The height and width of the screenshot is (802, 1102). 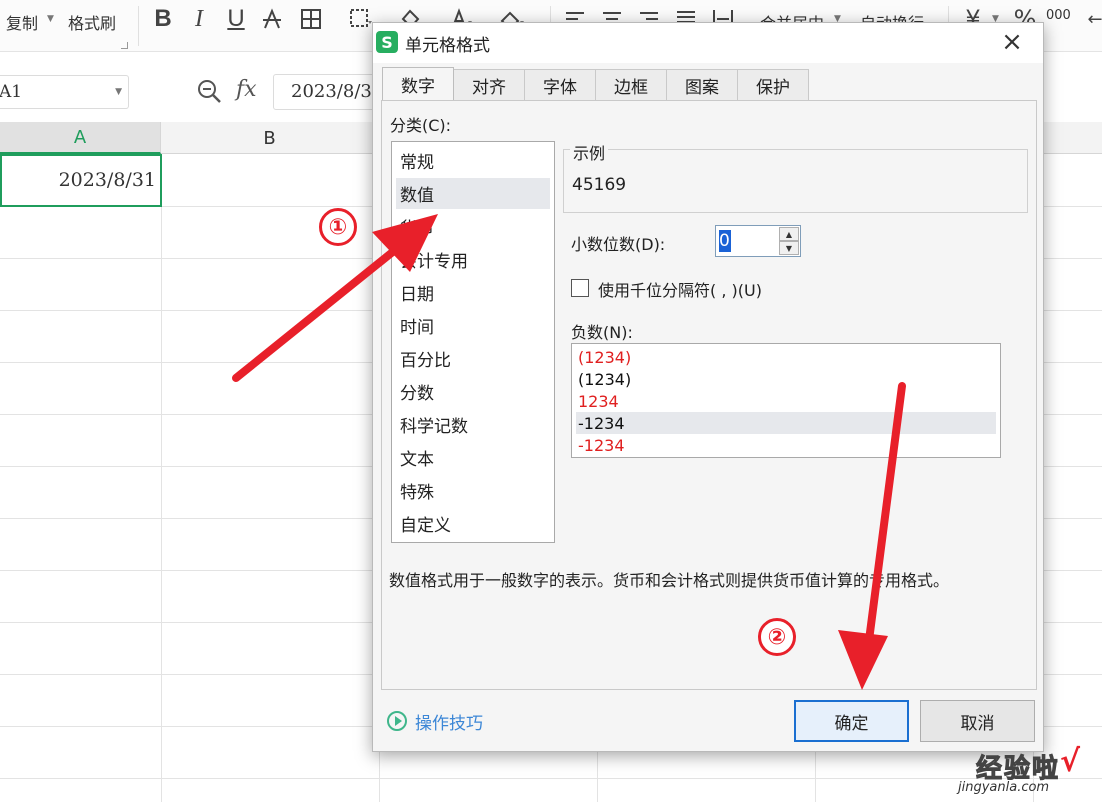 I want to click on cell-a1-value: 2023/8/31, so click(x=107, y=180).